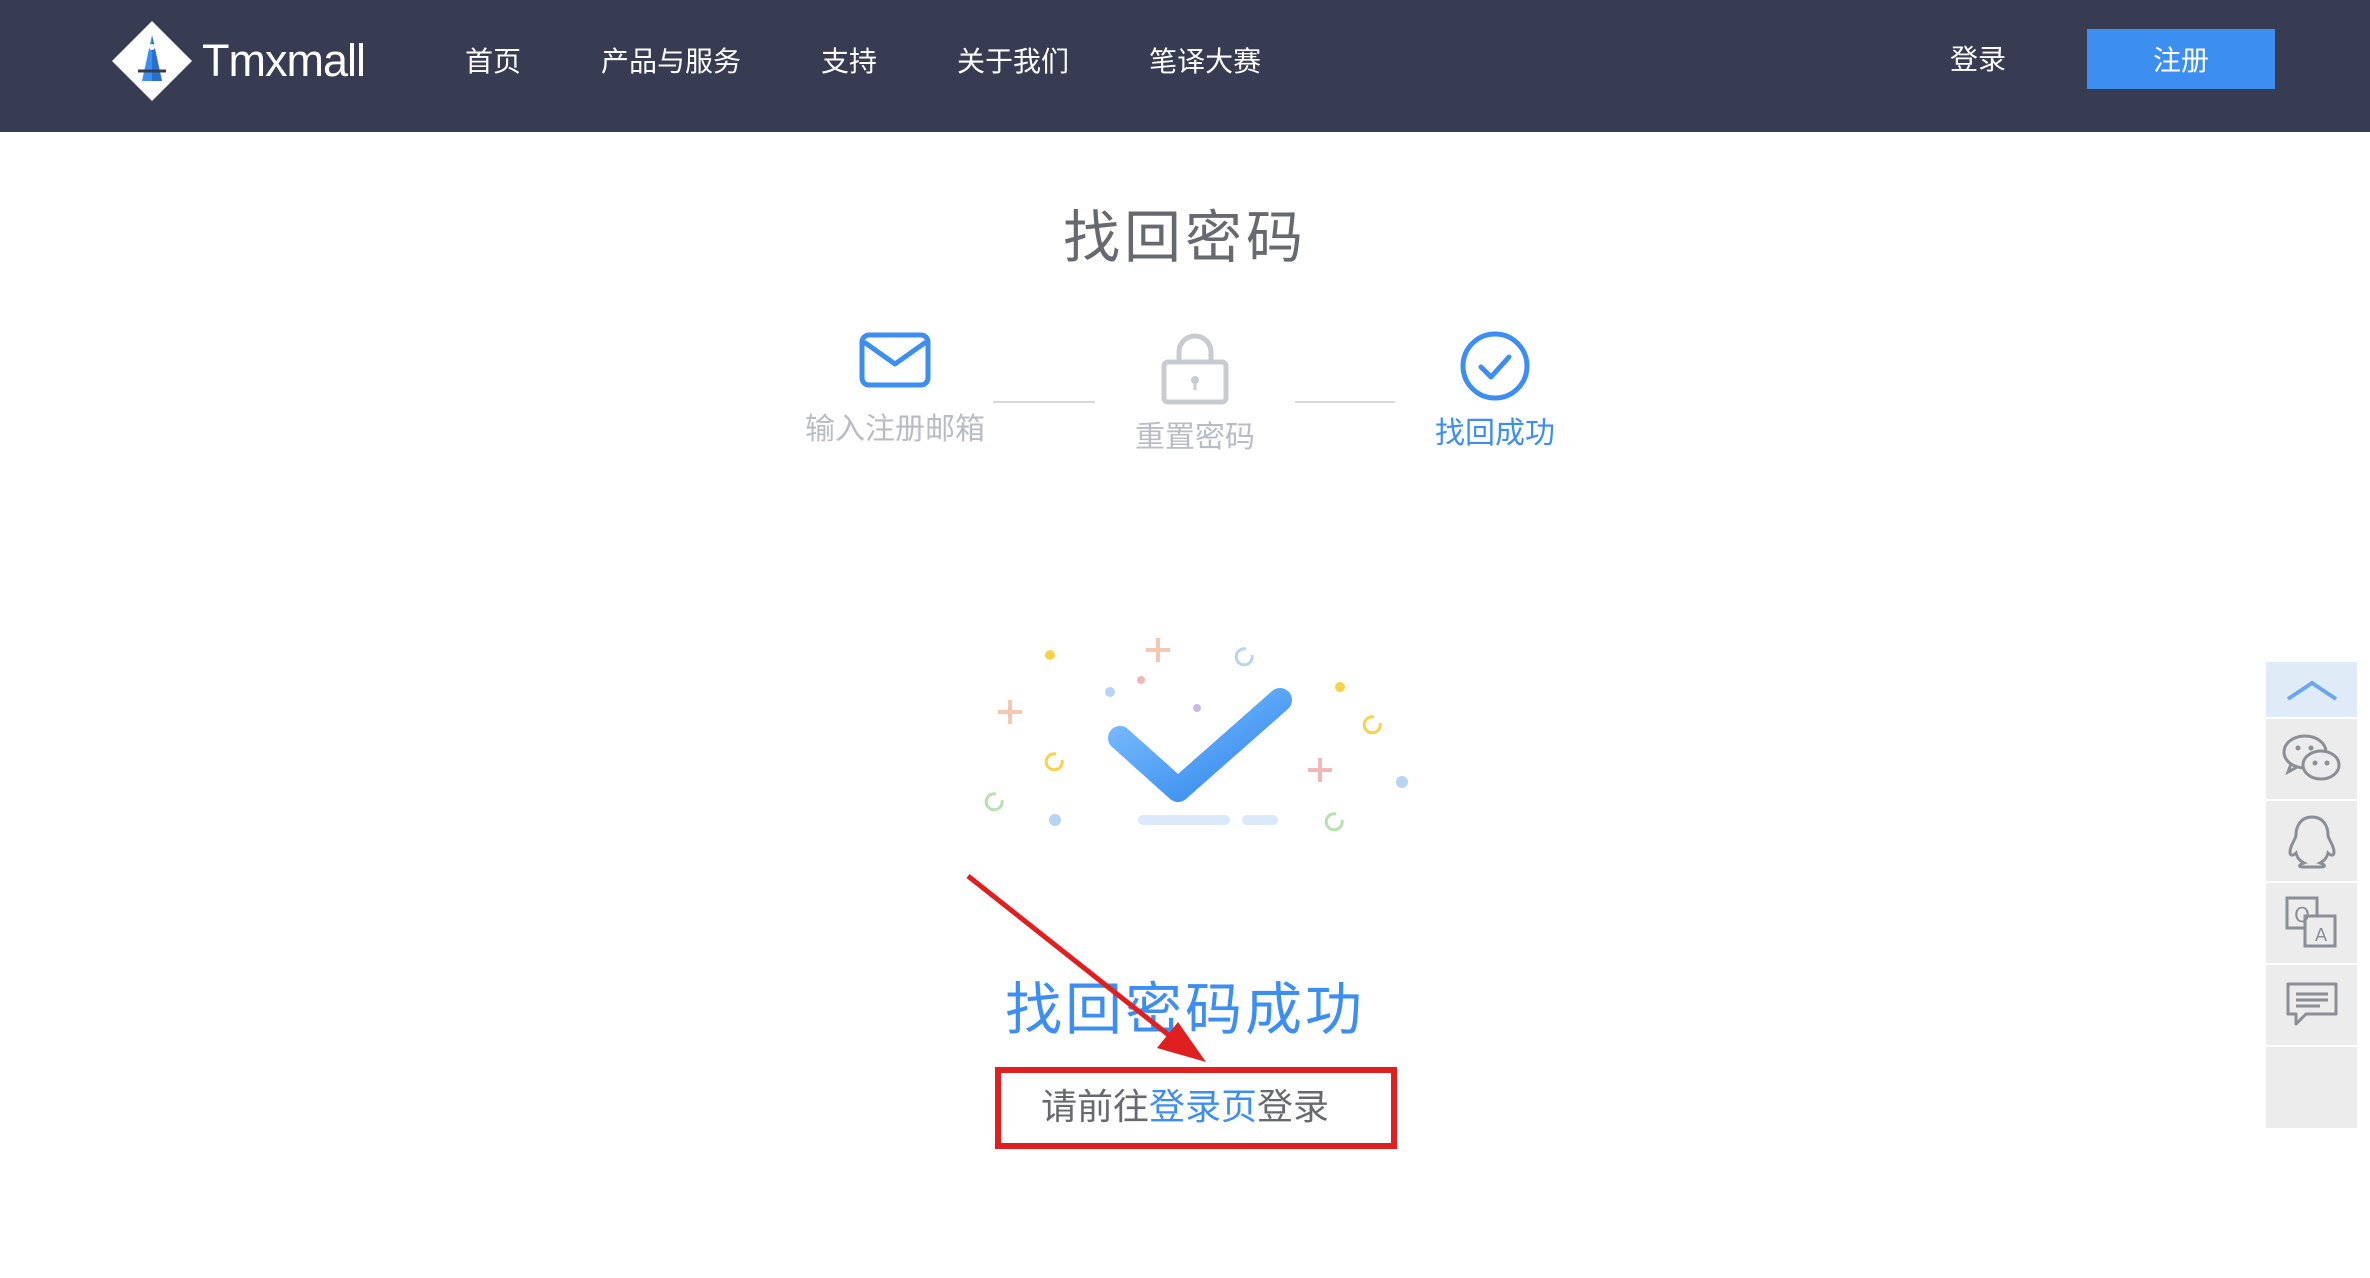 Image resolution: width=2370 pixels, height=1278 pixels. I want to click on logo: Tmxmall, so click(237, 61).